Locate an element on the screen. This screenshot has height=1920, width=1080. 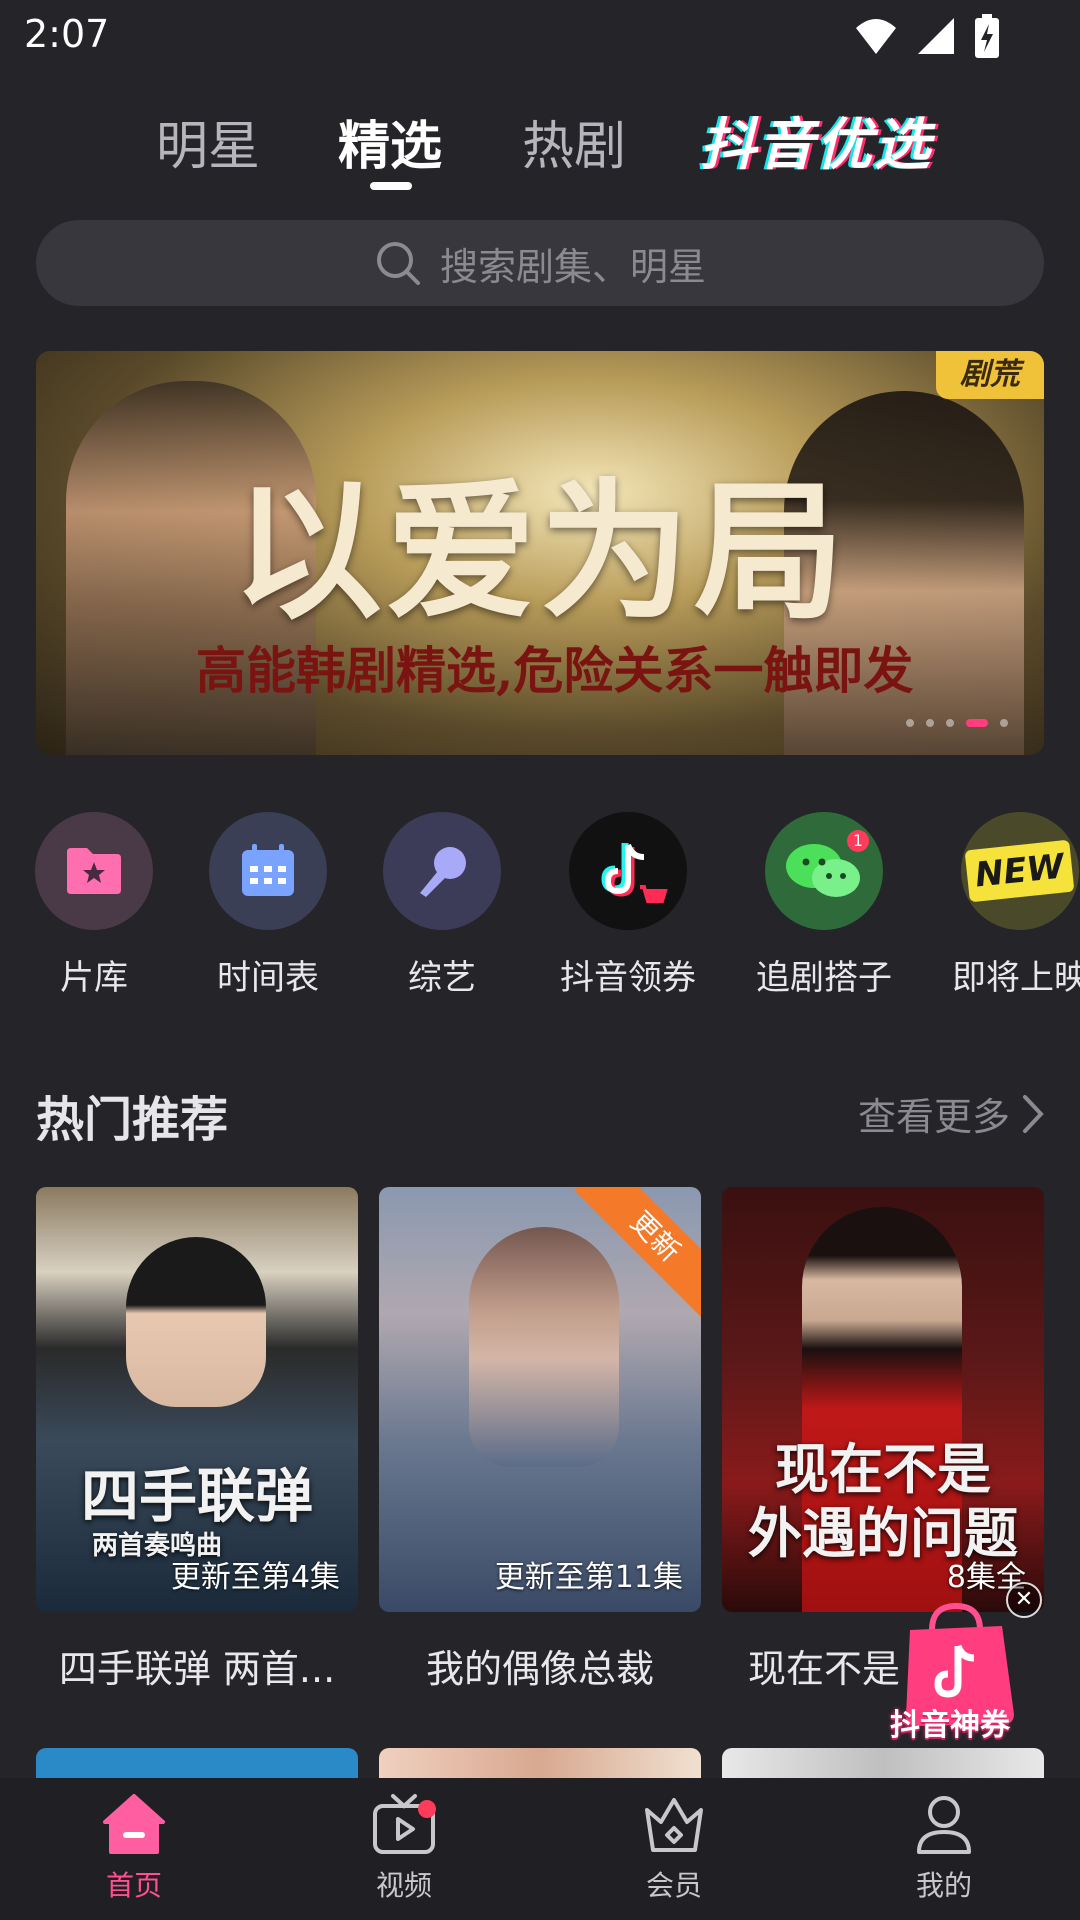
poster-title: 四手联弹 is located at coordinates (196, 1496).